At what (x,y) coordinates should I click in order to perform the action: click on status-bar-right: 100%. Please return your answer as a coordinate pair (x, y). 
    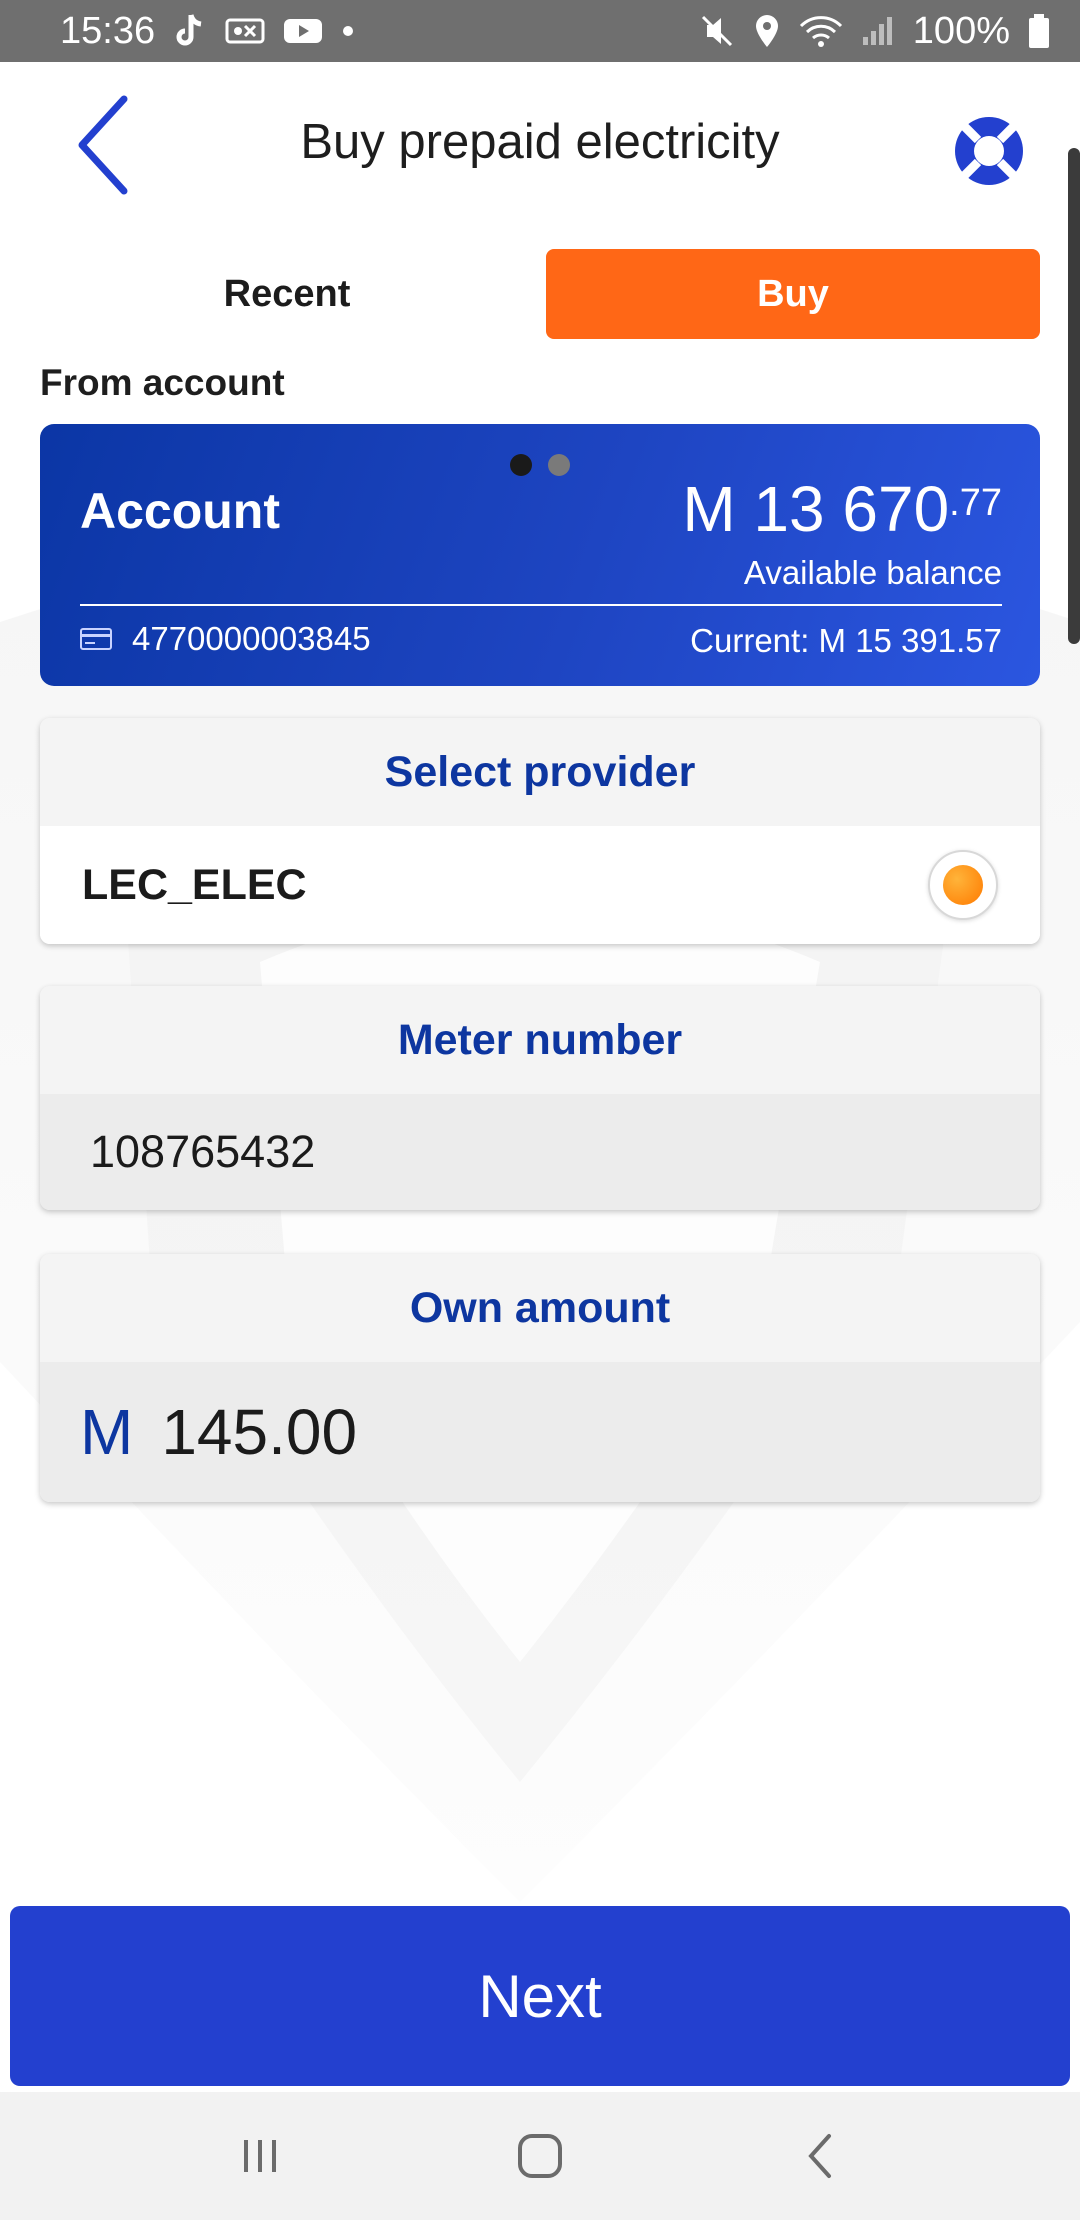
    Looking at the image, I should click on (874, 31).